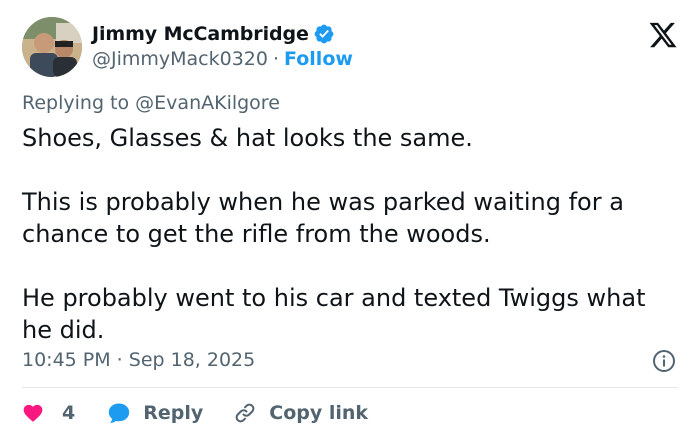 The width and height of the screenshot is (700, 440). I want to click on handle-row: @JimmyMack0320 · Follow, so click(222, 59).